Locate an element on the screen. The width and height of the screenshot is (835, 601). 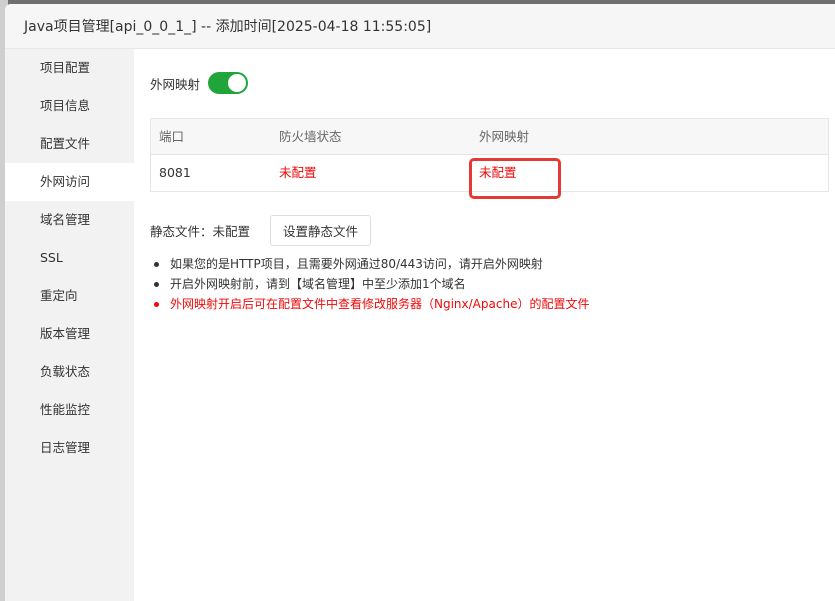
column-header-external-mapping: 外网映射 is located at coordinates (504, 136).